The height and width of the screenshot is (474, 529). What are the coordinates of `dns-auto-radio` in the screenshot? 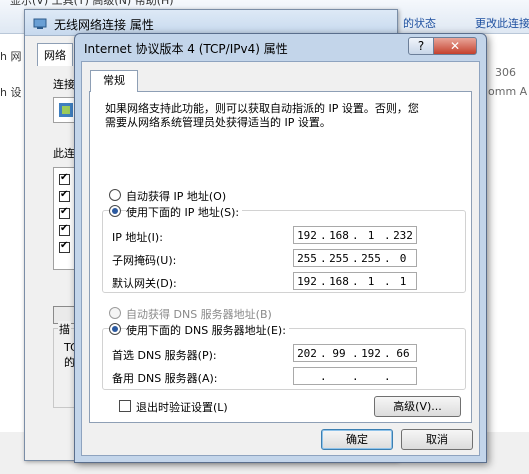 It's located at (115, 313).